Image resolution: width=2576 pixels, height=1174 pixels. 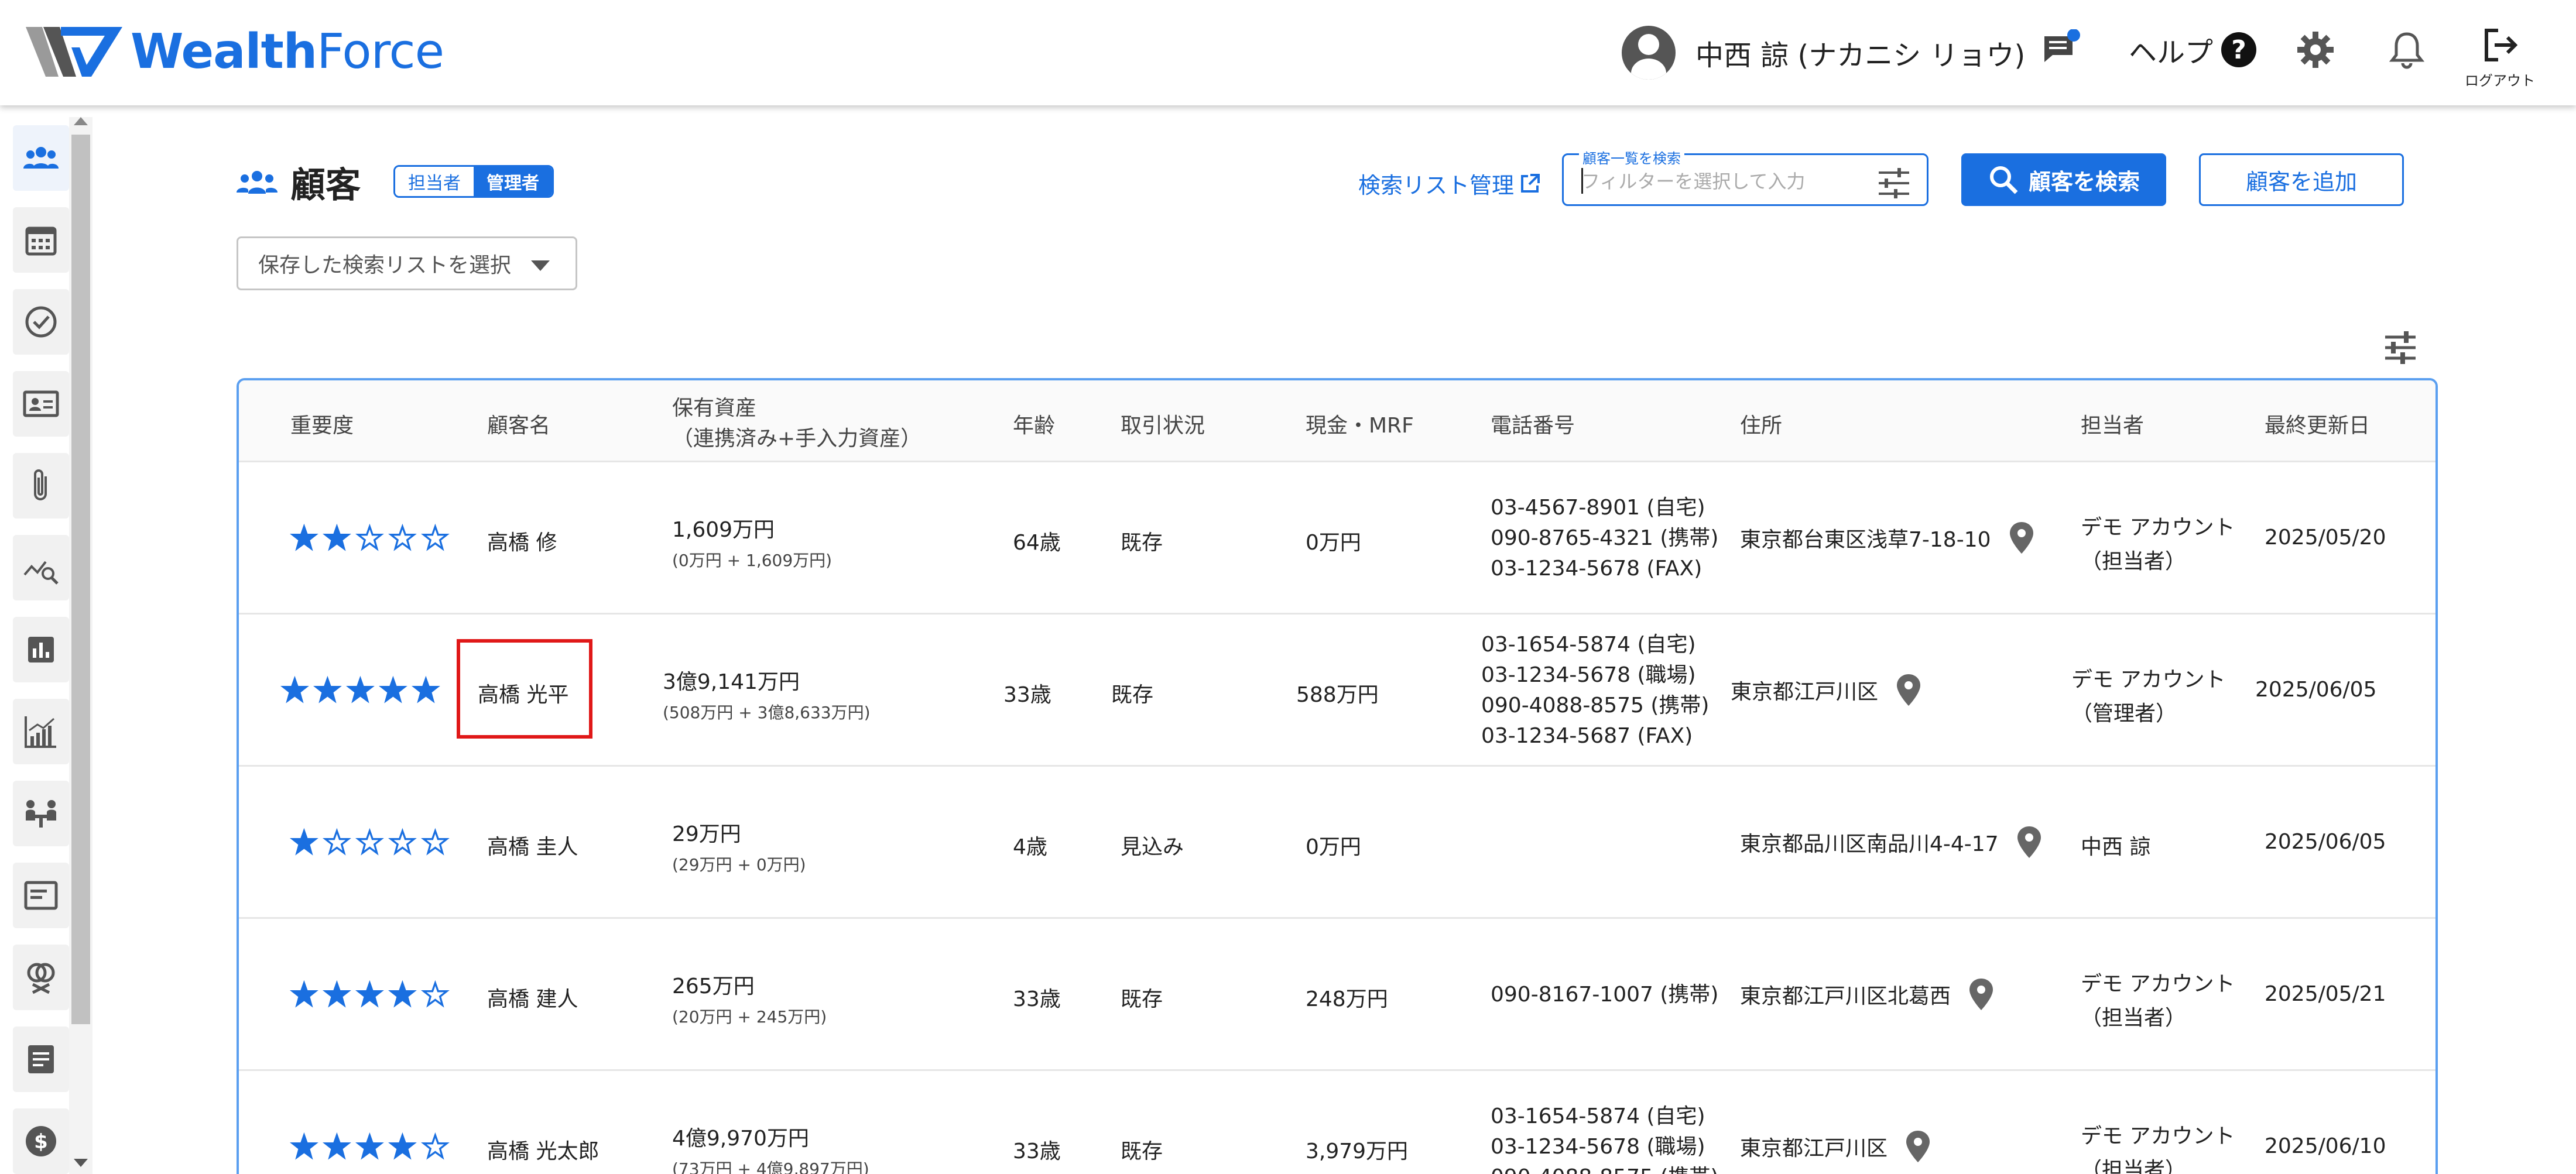 What do you see at coordinates (2301, 180) in the screenshot?
I see `add-customer-button: 顧客を追加` at bounding box center [2301, 180].